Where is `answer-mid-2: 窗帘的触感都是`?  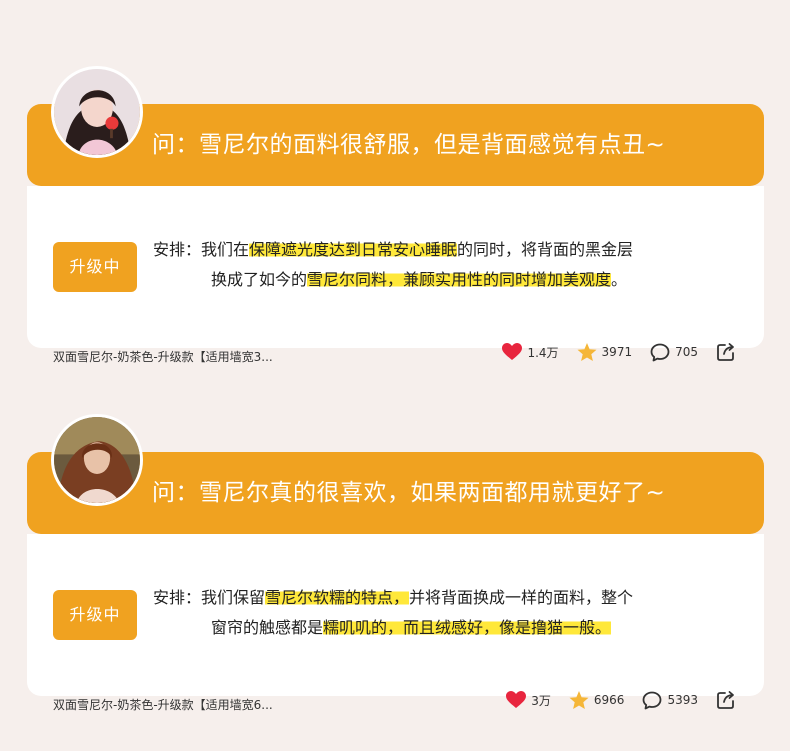 answer-mid-2: 窗帘的触感都是 is located at coordinates (267, 627).